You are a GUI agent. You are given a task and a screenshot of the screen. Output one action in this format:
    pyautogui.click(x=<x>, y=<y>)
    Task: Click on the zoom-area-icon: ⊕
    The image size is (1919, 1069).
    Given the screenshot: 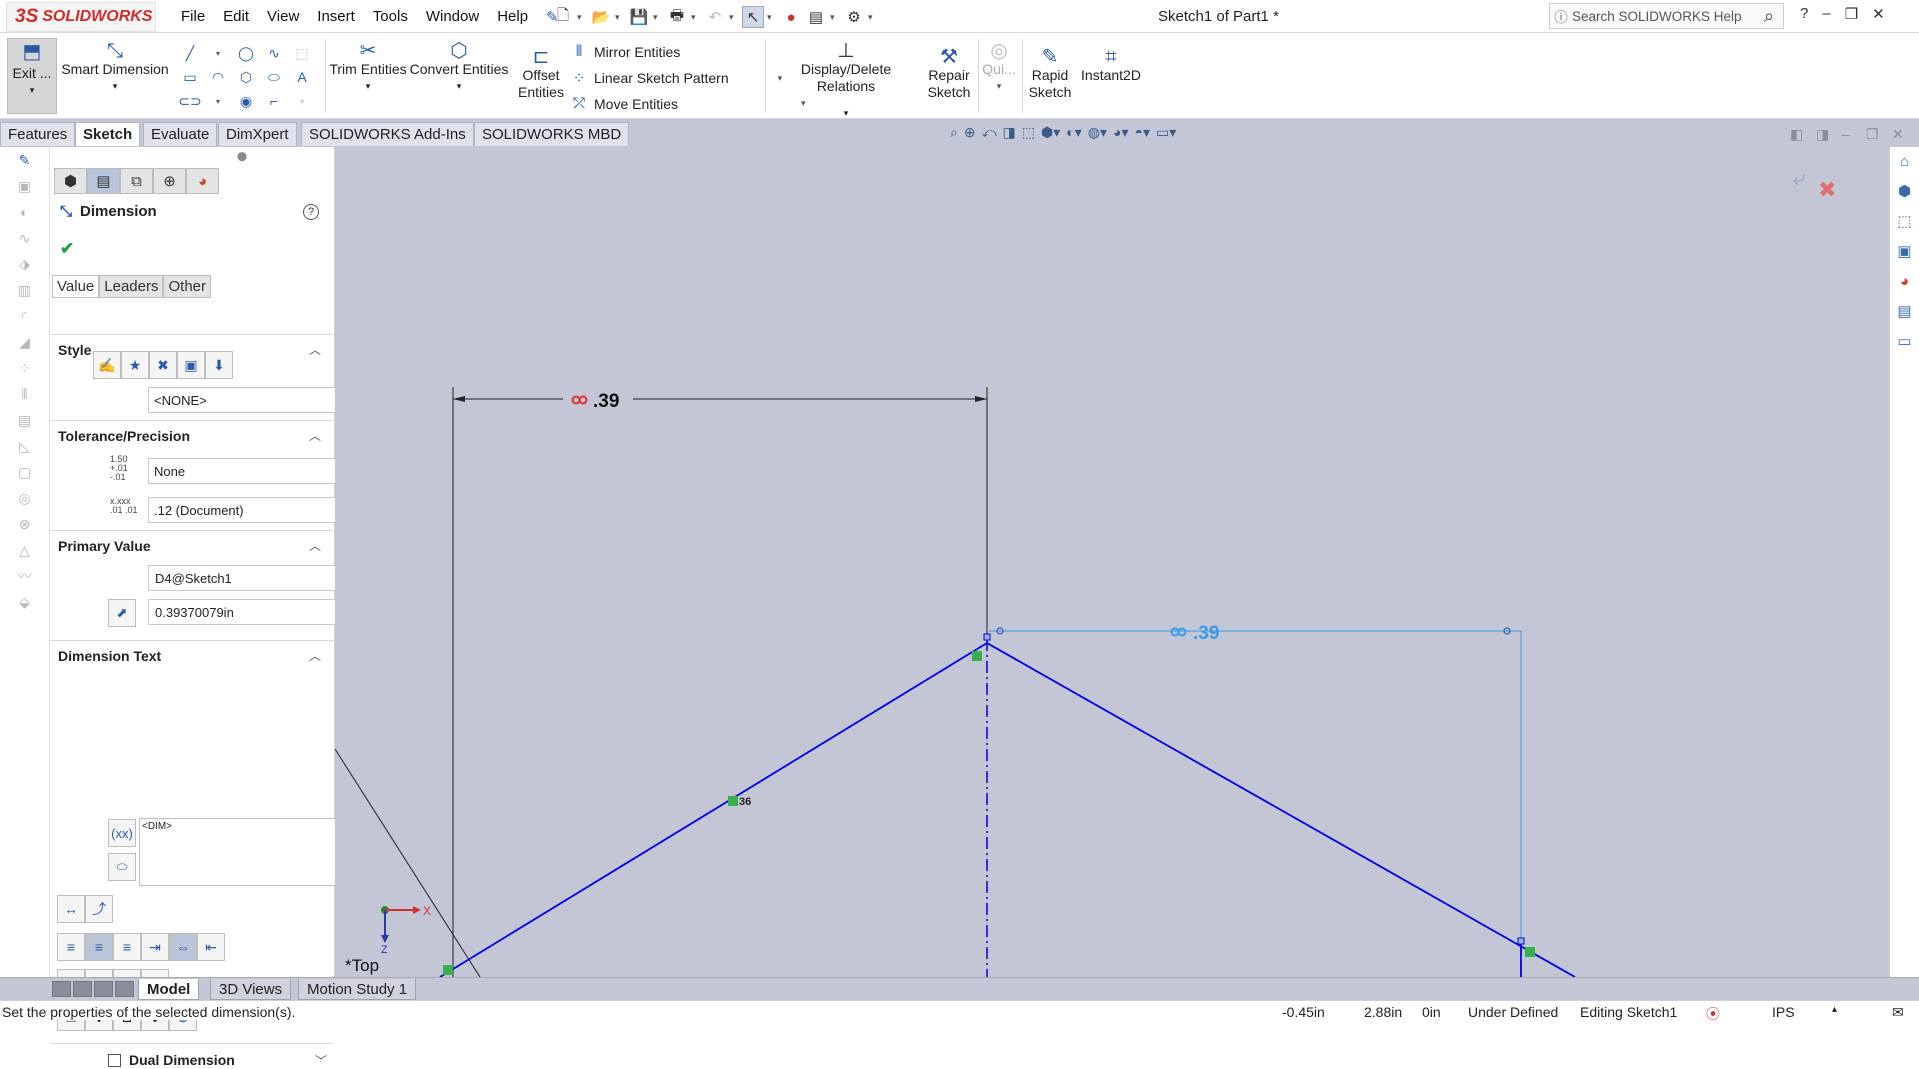 What is the action you would take?
    pyautogui.click(x=970, y=132)
    